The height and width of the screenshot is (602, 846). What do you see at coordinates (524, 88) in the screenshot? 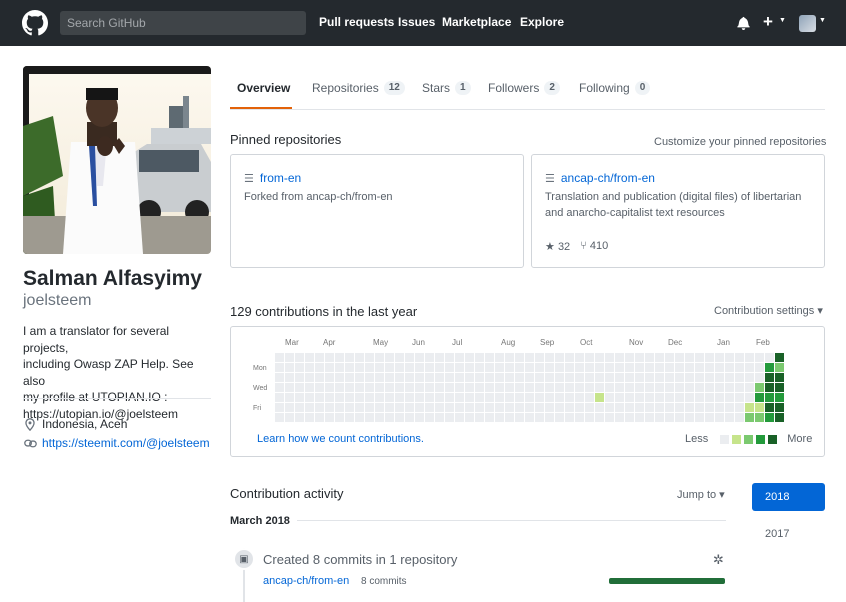
I see `tab-followers: Followers 2` at bounding box center [524, 88].